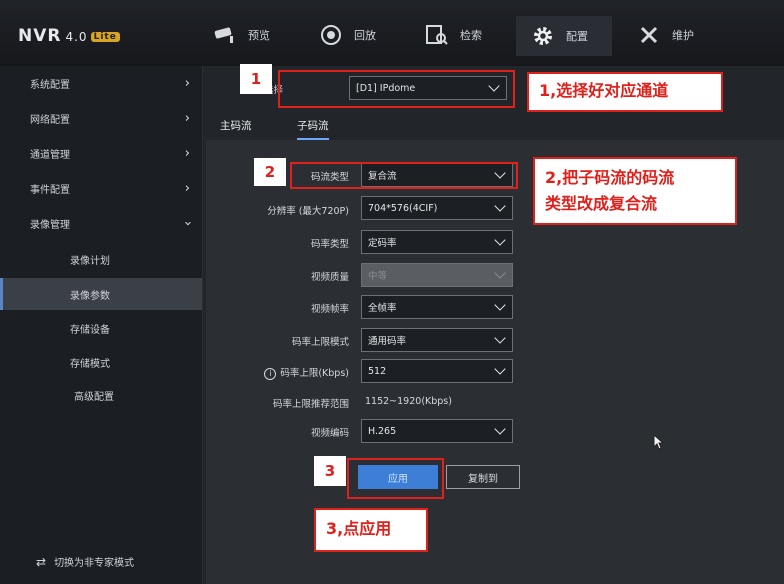 The width and height of the screenshot is (784, 584). I want to click on tab-playback: 回放, so click(347, 35).